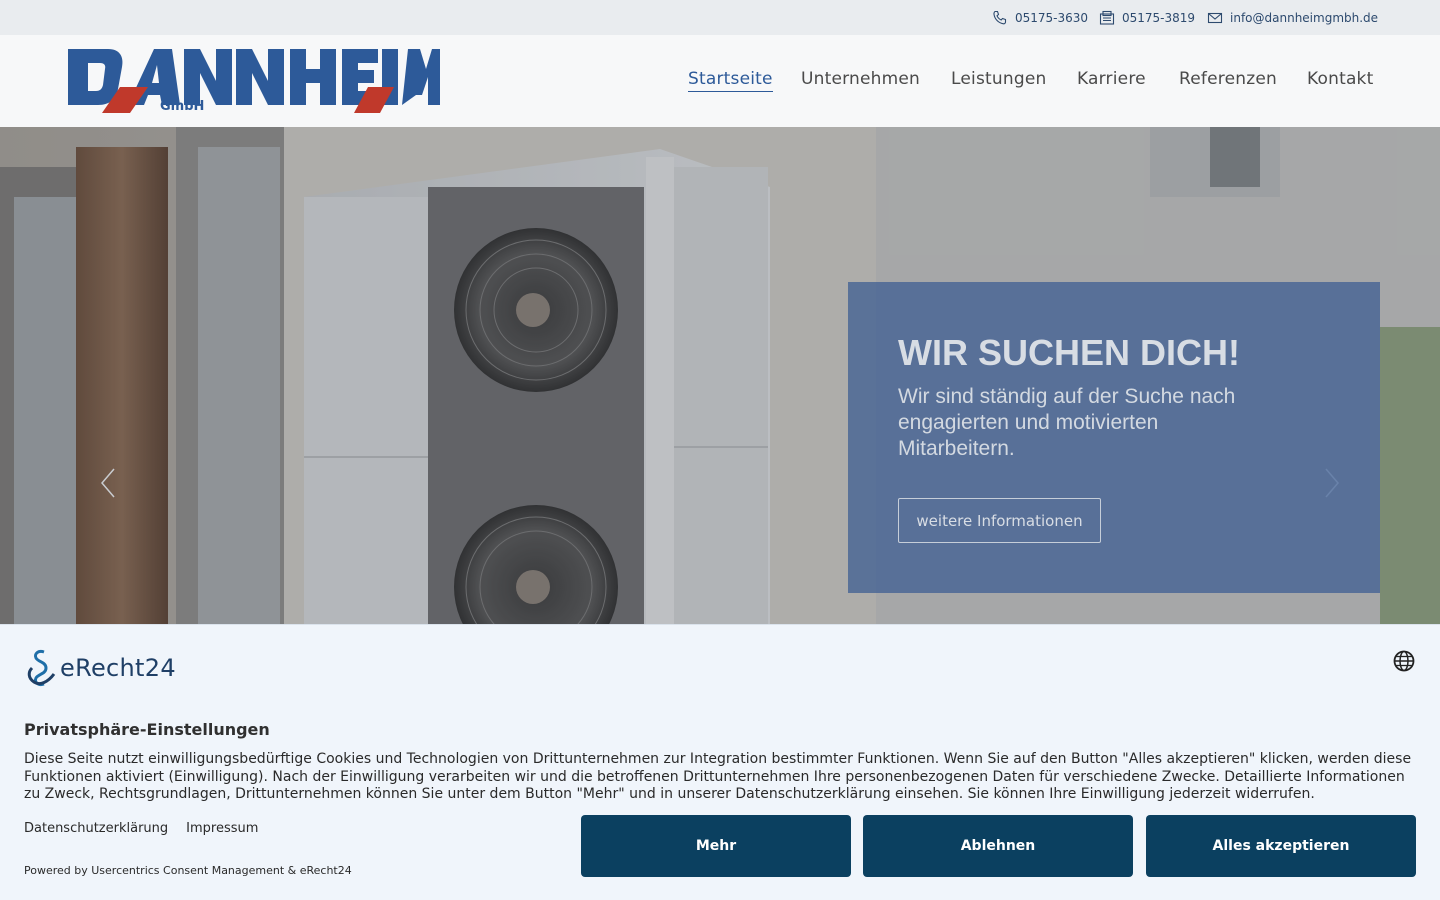  Describe the element at coordinates (1228, 79) in the screenshot. I see `nav-item-referenzen: Referenzen` at that location.